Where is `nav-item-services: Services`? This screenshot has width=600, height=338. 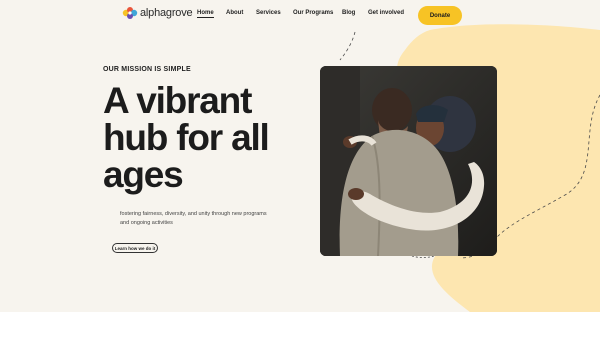 nav-item-services: Services is located at coordinates (268, 13).